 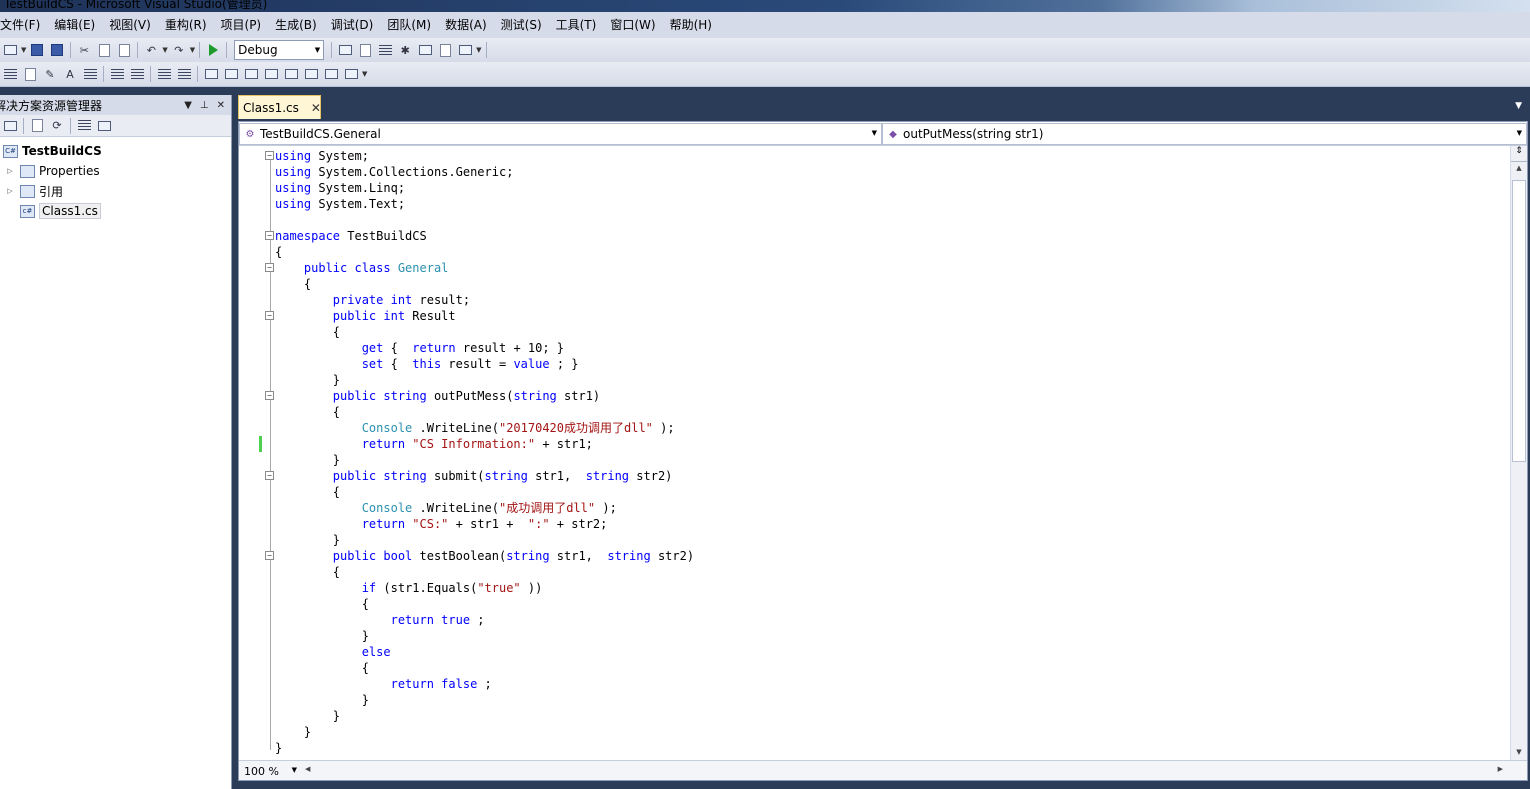 I want to click on menu-data: 数据(A), so click(x=466, y=25).